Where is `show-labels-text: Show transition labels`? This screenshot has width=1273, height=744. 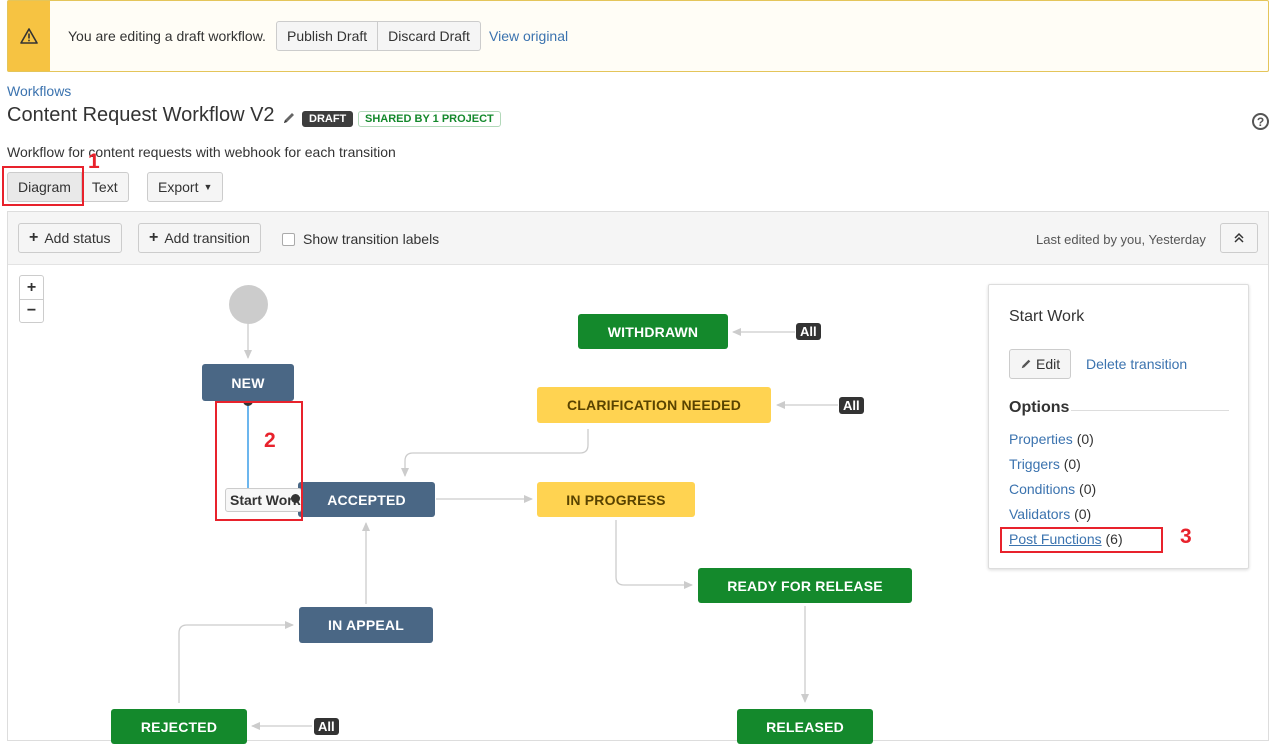 show-labels-text: Show transition labels is located at coordinates (371, 239).